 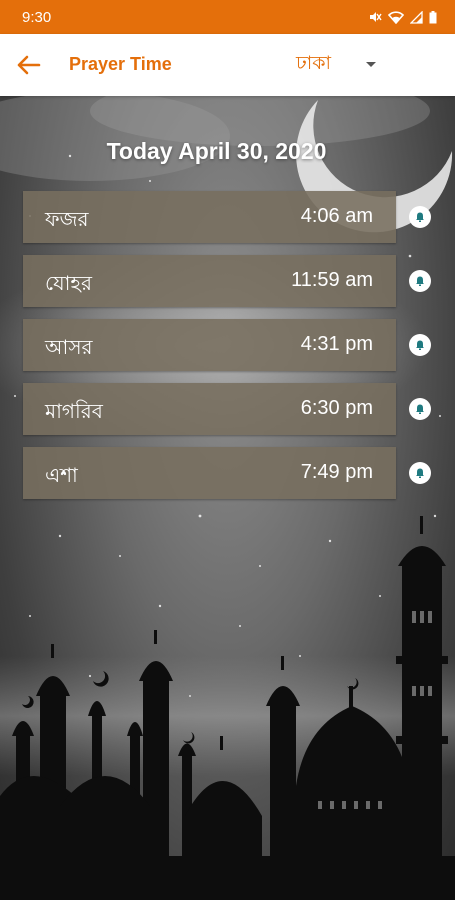 What do you see at coordinates (29, 65) in the screenshot?
I see `back-arrow-icon` at bounding box center [29, 65].